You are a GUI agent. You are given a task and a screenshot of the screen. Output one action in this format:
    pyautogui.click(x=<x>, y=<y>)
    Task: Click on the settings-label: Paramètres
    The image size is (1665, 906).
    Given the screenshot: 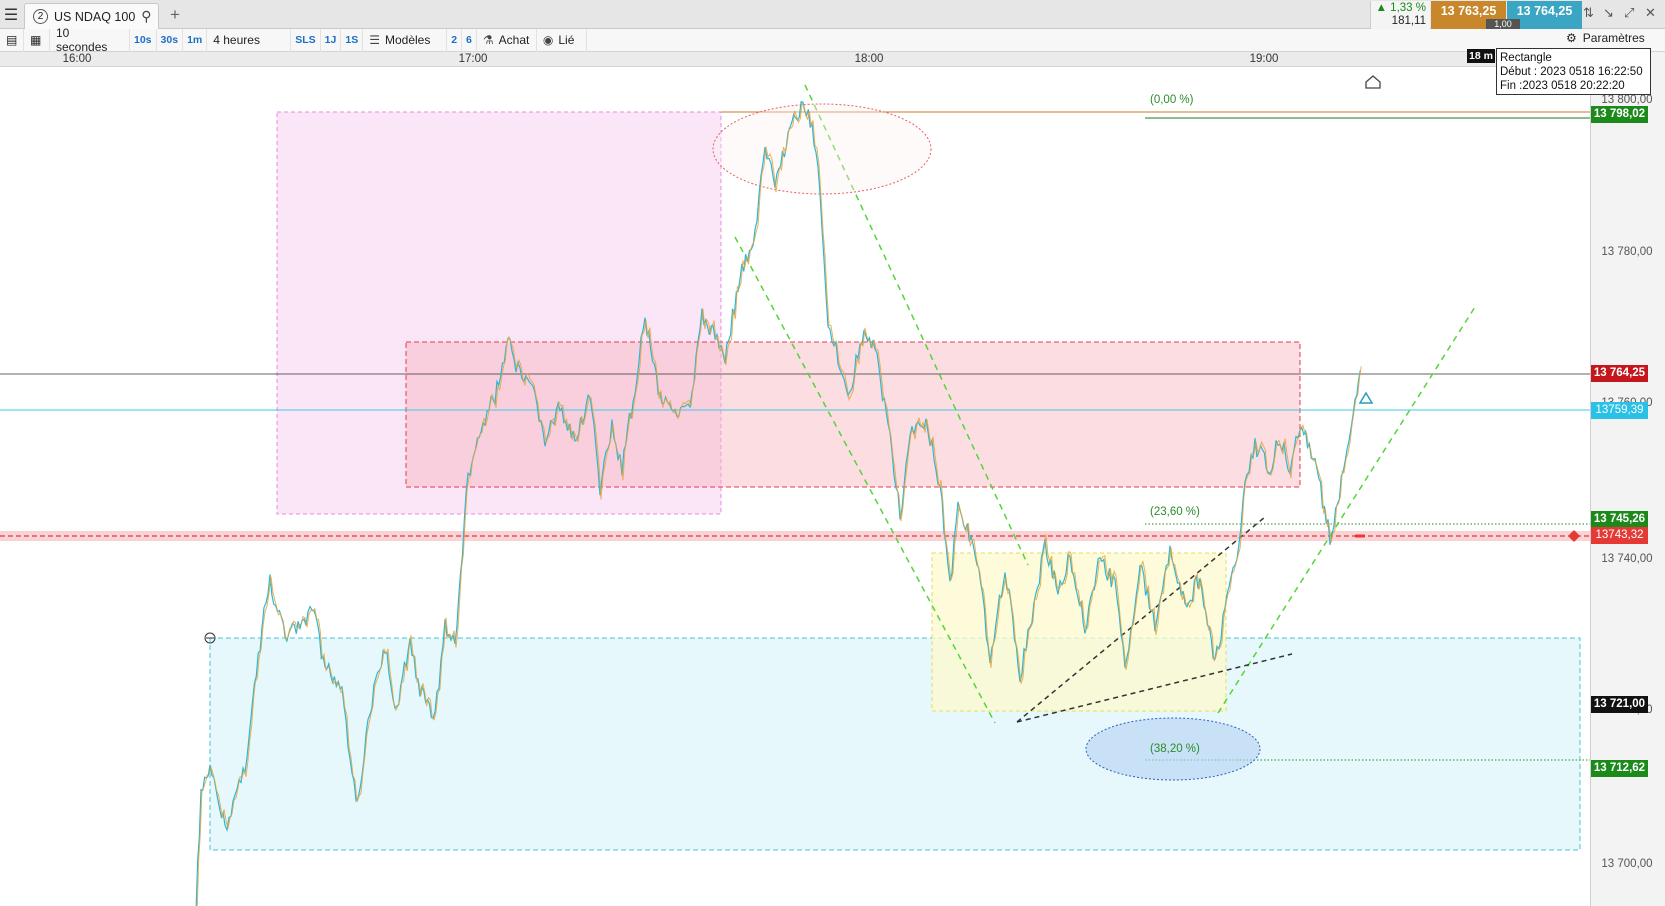 What is the action you would take?
    pyautogui.click(x=1613, y=38)
    